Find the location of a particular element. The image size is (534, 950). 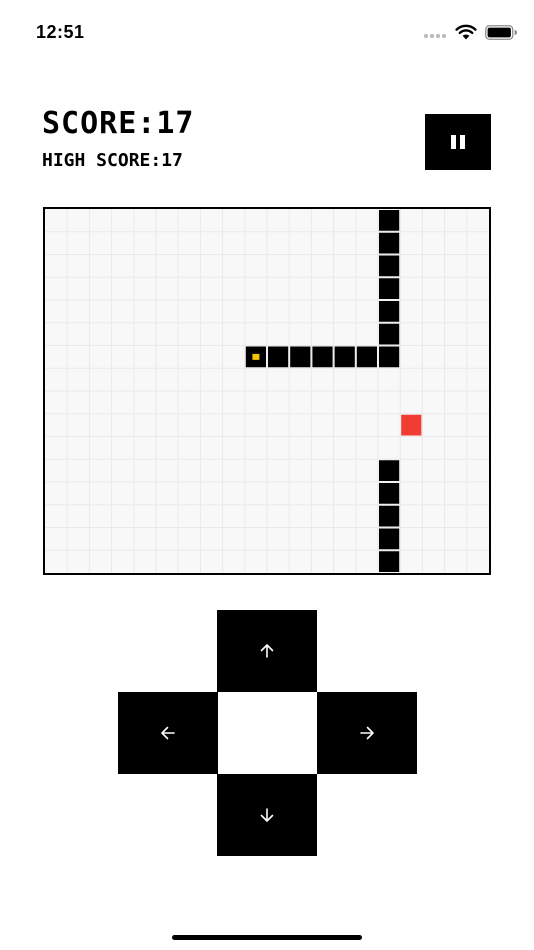

pause-icon is located at coordinates (458, 142).